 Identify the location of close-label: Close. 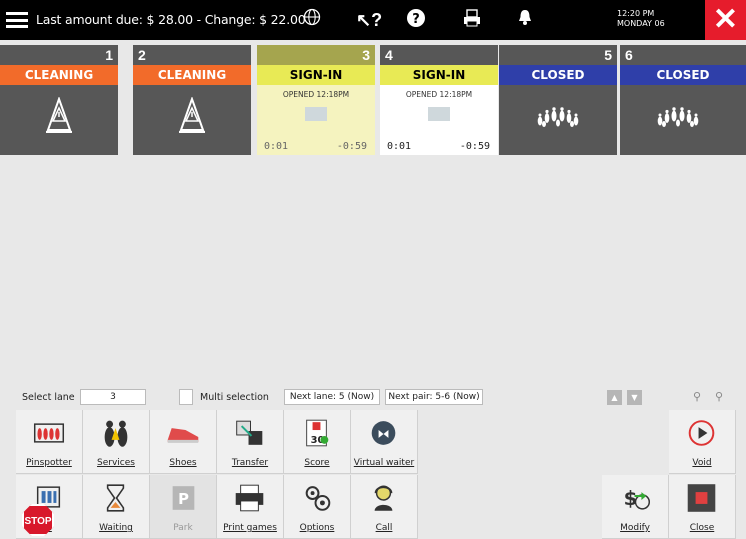
(702, 528).